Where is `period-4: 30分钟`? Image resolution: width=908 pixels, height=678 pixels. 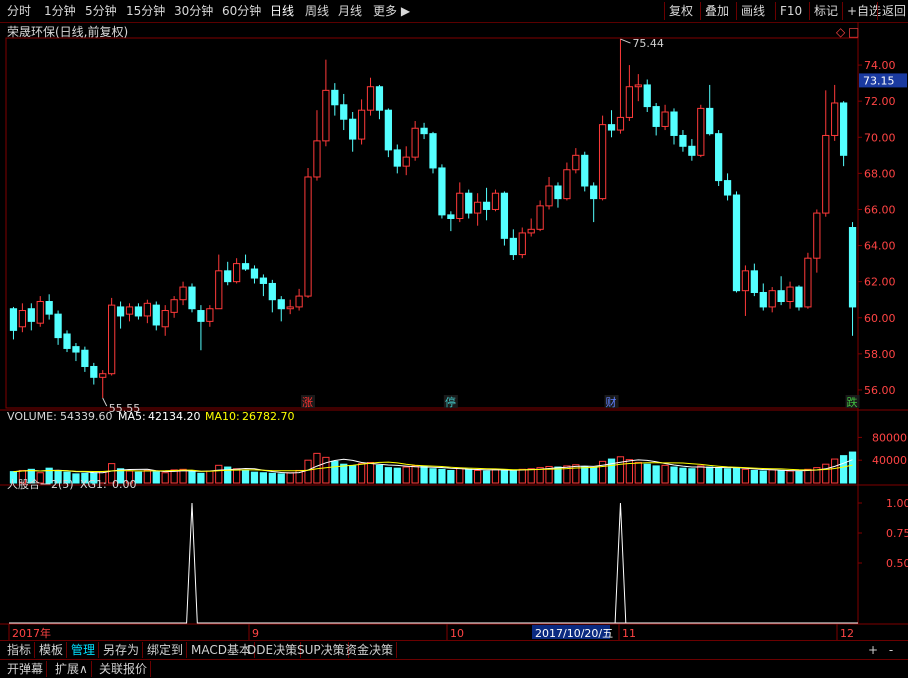
period-4: 30分钟 is located at coordinates (193, 11).